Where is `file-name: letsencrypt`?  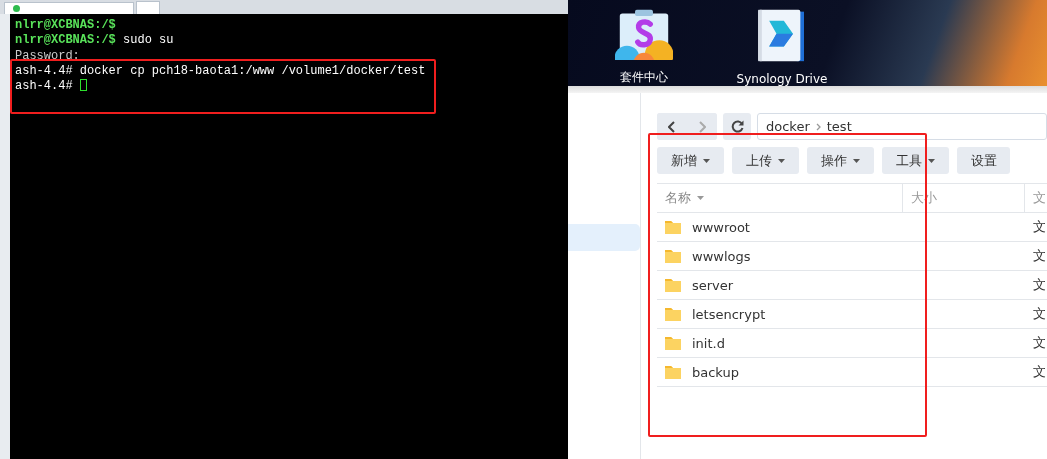 file-name: letsencrypt is located at coordinates (729, 314).